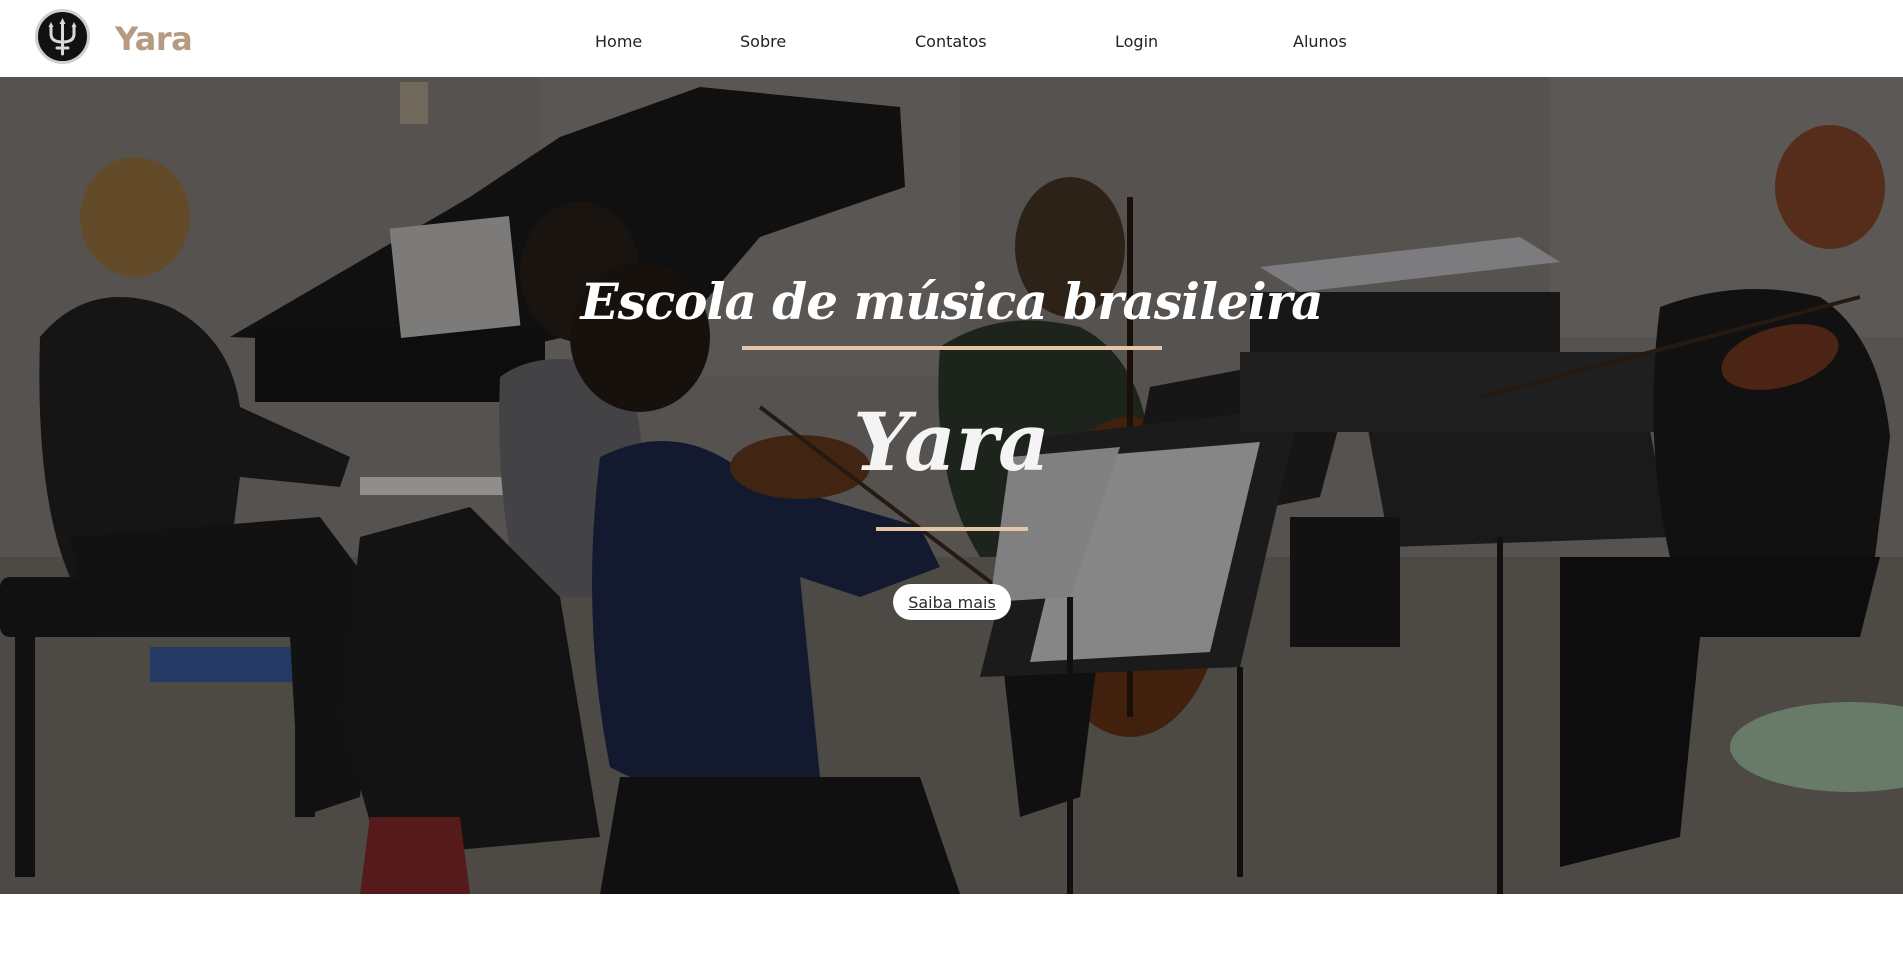 The image size is (1903, 953). Describe the element at coordinates (952, 348) in the screenshot. I see `title-divider` at that location.